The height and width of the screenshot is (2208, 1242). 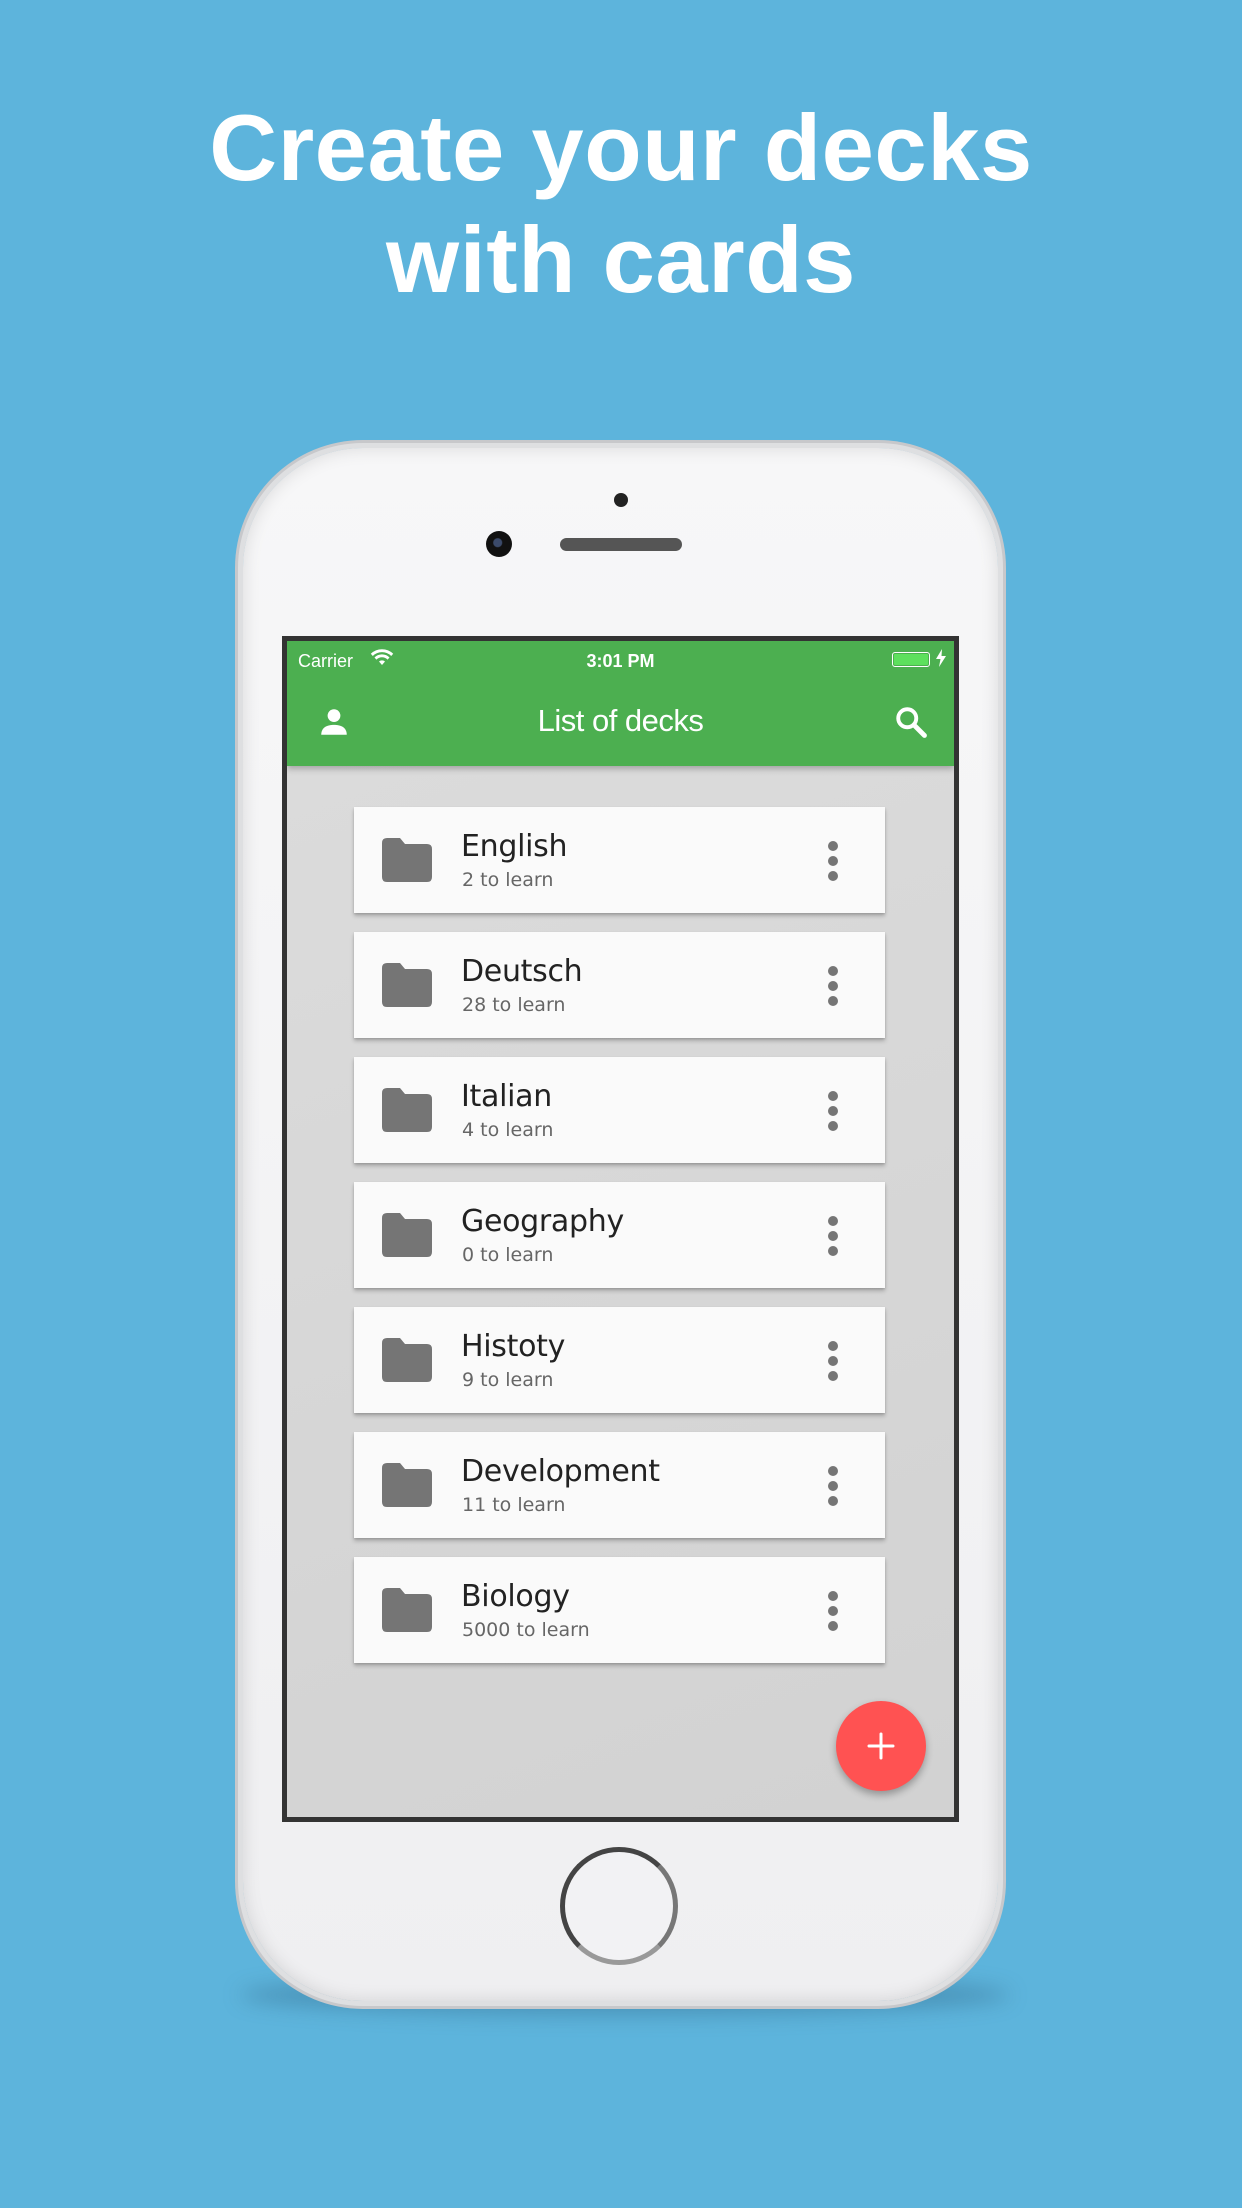 What do you see at coordinates (499, 544) in the screenshot?
I see `phone-front-camera` at bounding box center [499, 544].